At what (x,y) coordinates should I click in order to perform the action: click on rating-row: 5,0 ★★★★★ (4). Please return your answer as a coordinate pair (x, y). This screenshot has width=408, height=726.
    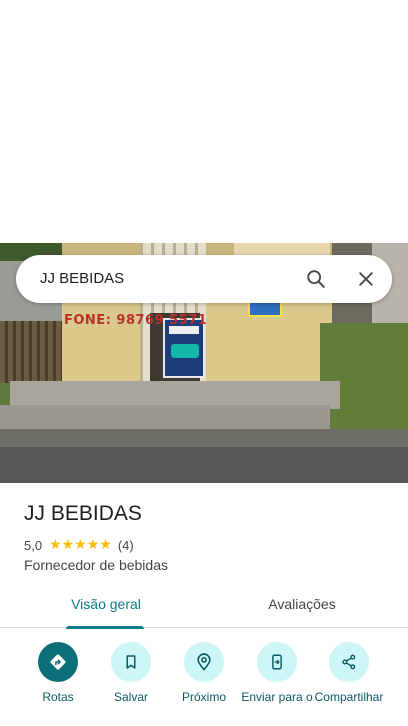
    Looking at the image, I should click on (79, 545).